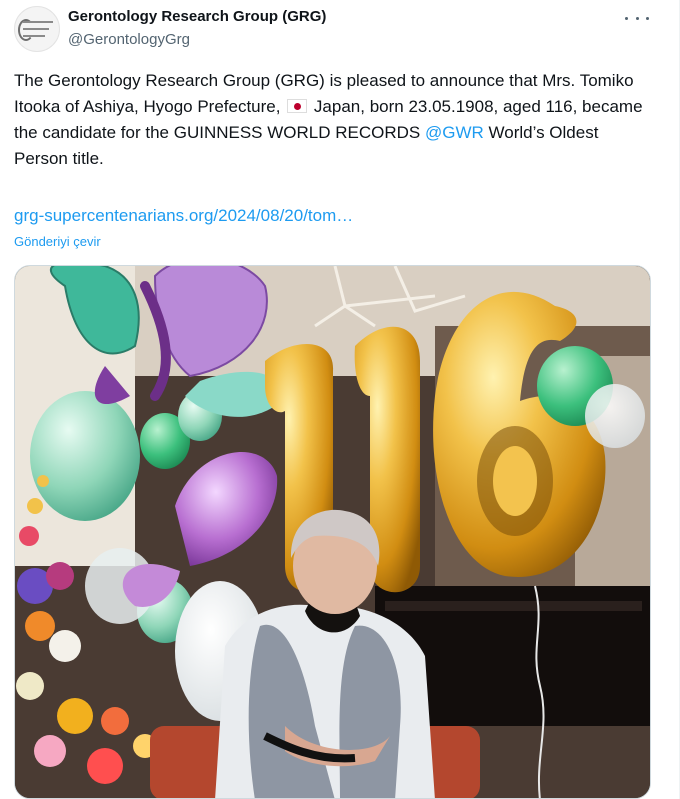 This screenshot has height=799, width=680. What do you see at coordinates (57, 242) in the screenshot?
I see `translate-post-link: Gönderiyi çevir` at bounding box center [57, 242].